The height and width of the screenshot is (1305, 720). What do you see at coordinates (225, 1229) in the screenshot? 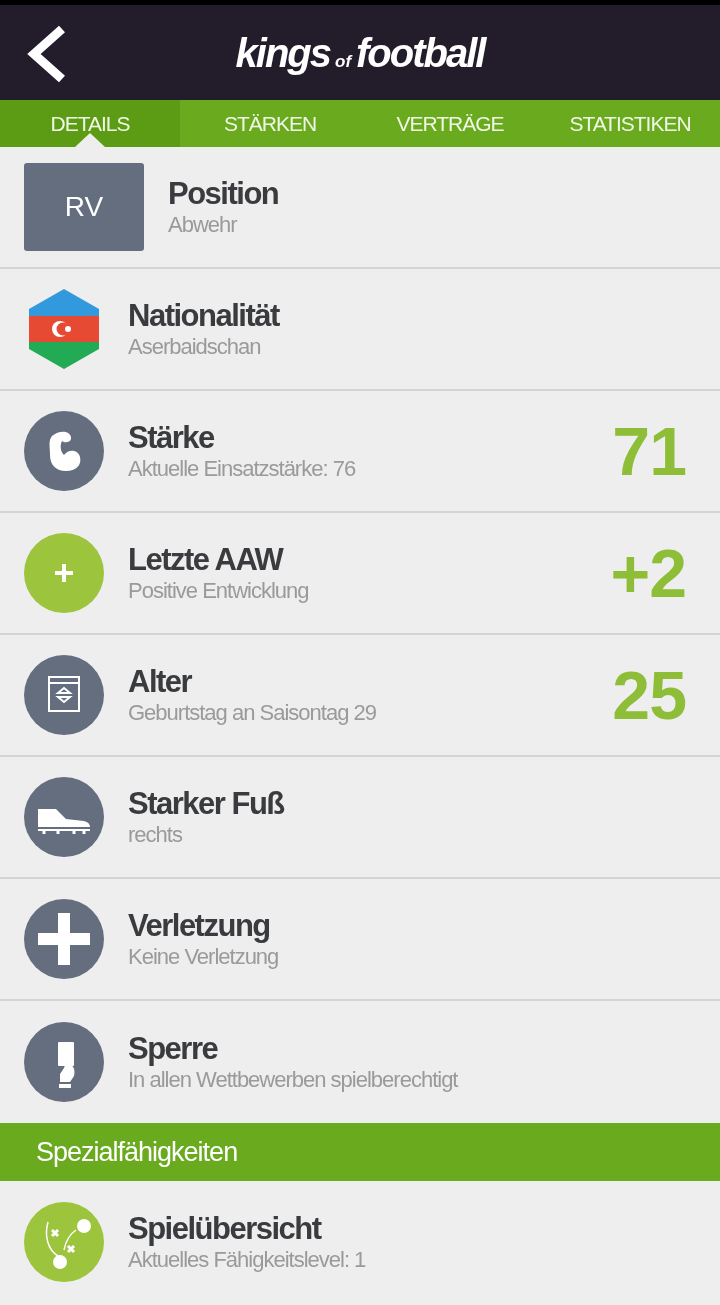
I see `row-title: Spielübersicht` at bounding box center [225, 1229].